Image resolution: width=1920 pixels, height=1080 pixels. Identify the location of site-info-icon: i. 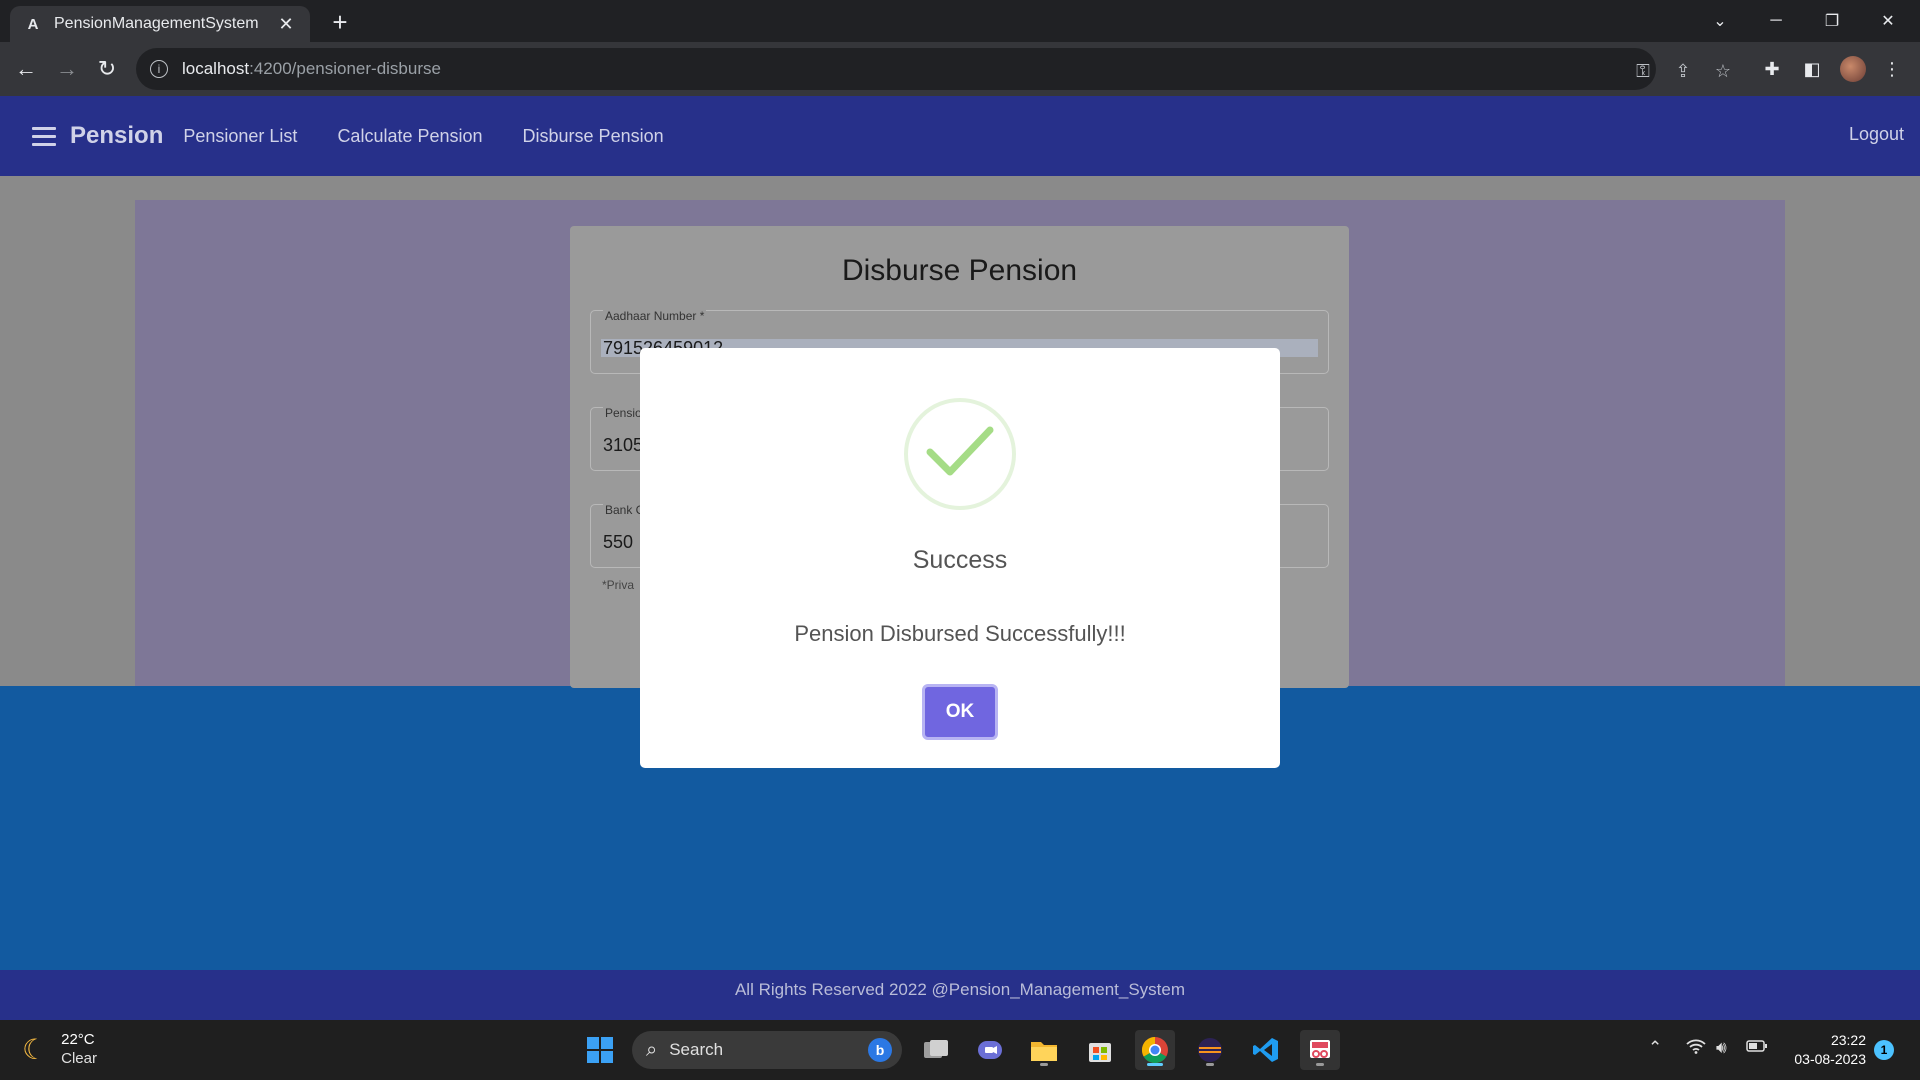
(159, 69).